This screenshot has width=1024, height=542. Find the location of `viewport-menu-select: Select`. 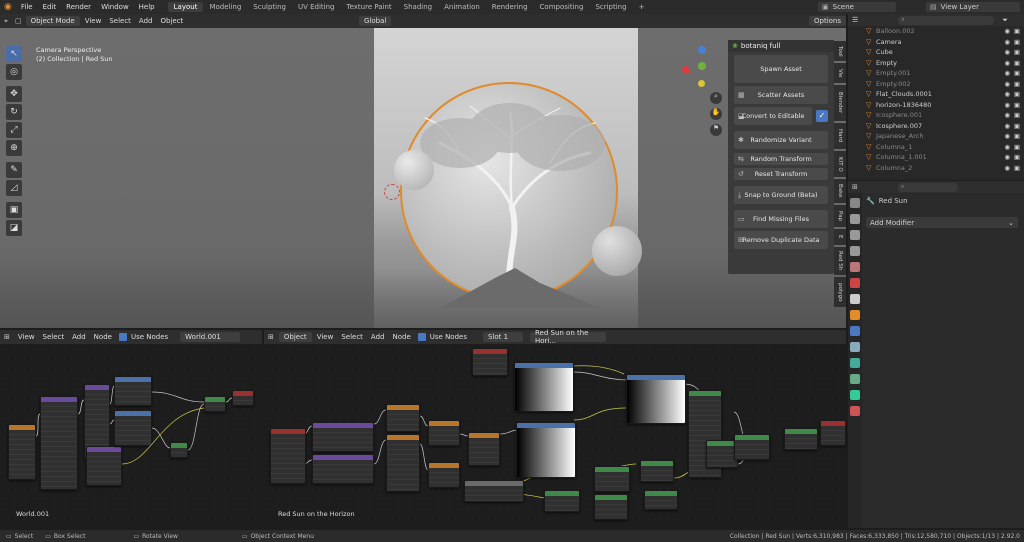

viewport-menu-select: Select is located at coordinates (120, 21).